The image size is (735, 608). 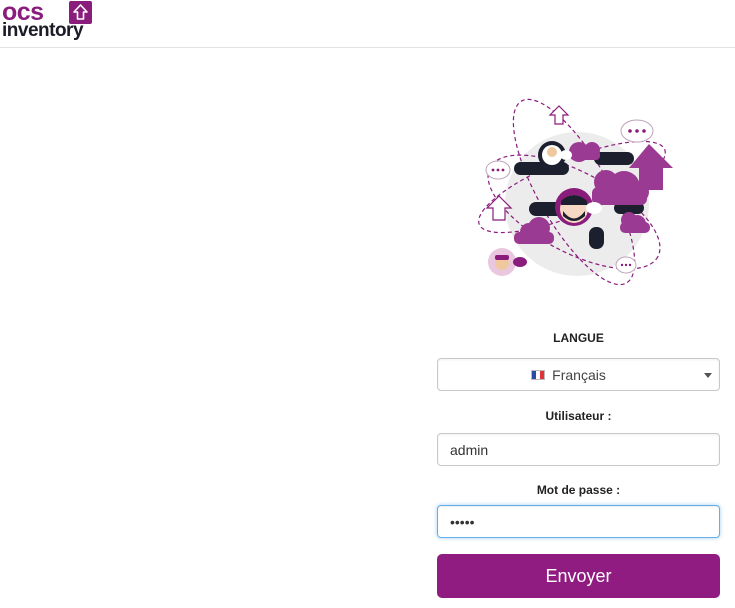 I want to click on top-bar: ocs inventory, so click(x=367, y=24).